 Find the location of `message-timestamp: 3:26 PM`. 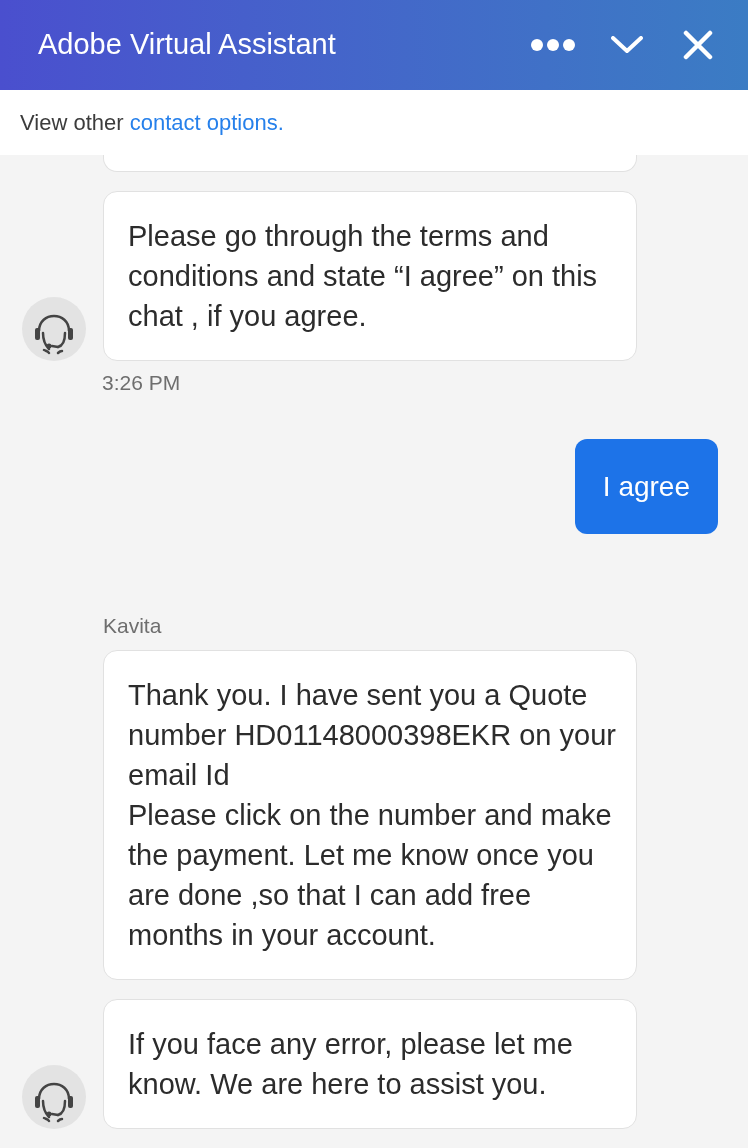

message-timestamp: 3:26 PM is located at coordinates (141, 382).